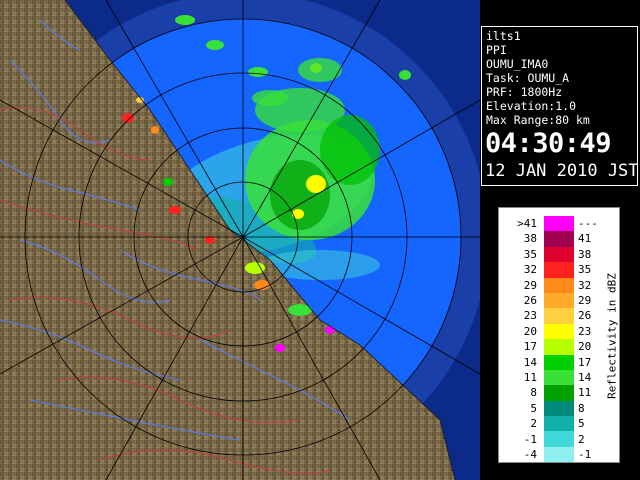 The image size is (640, 480). I want to click on legend-low-6: 23, so click(530, 316).